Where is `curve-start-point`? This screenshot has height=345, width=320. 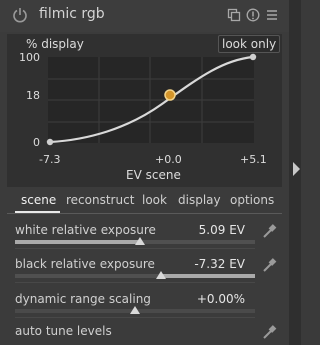
curve-start-point is located at coordinates (50, 142).